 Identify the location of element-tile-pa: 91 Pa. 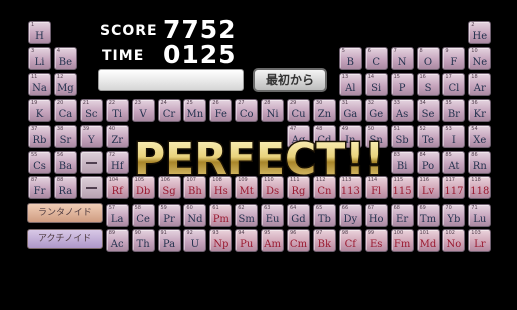
(169, 241).